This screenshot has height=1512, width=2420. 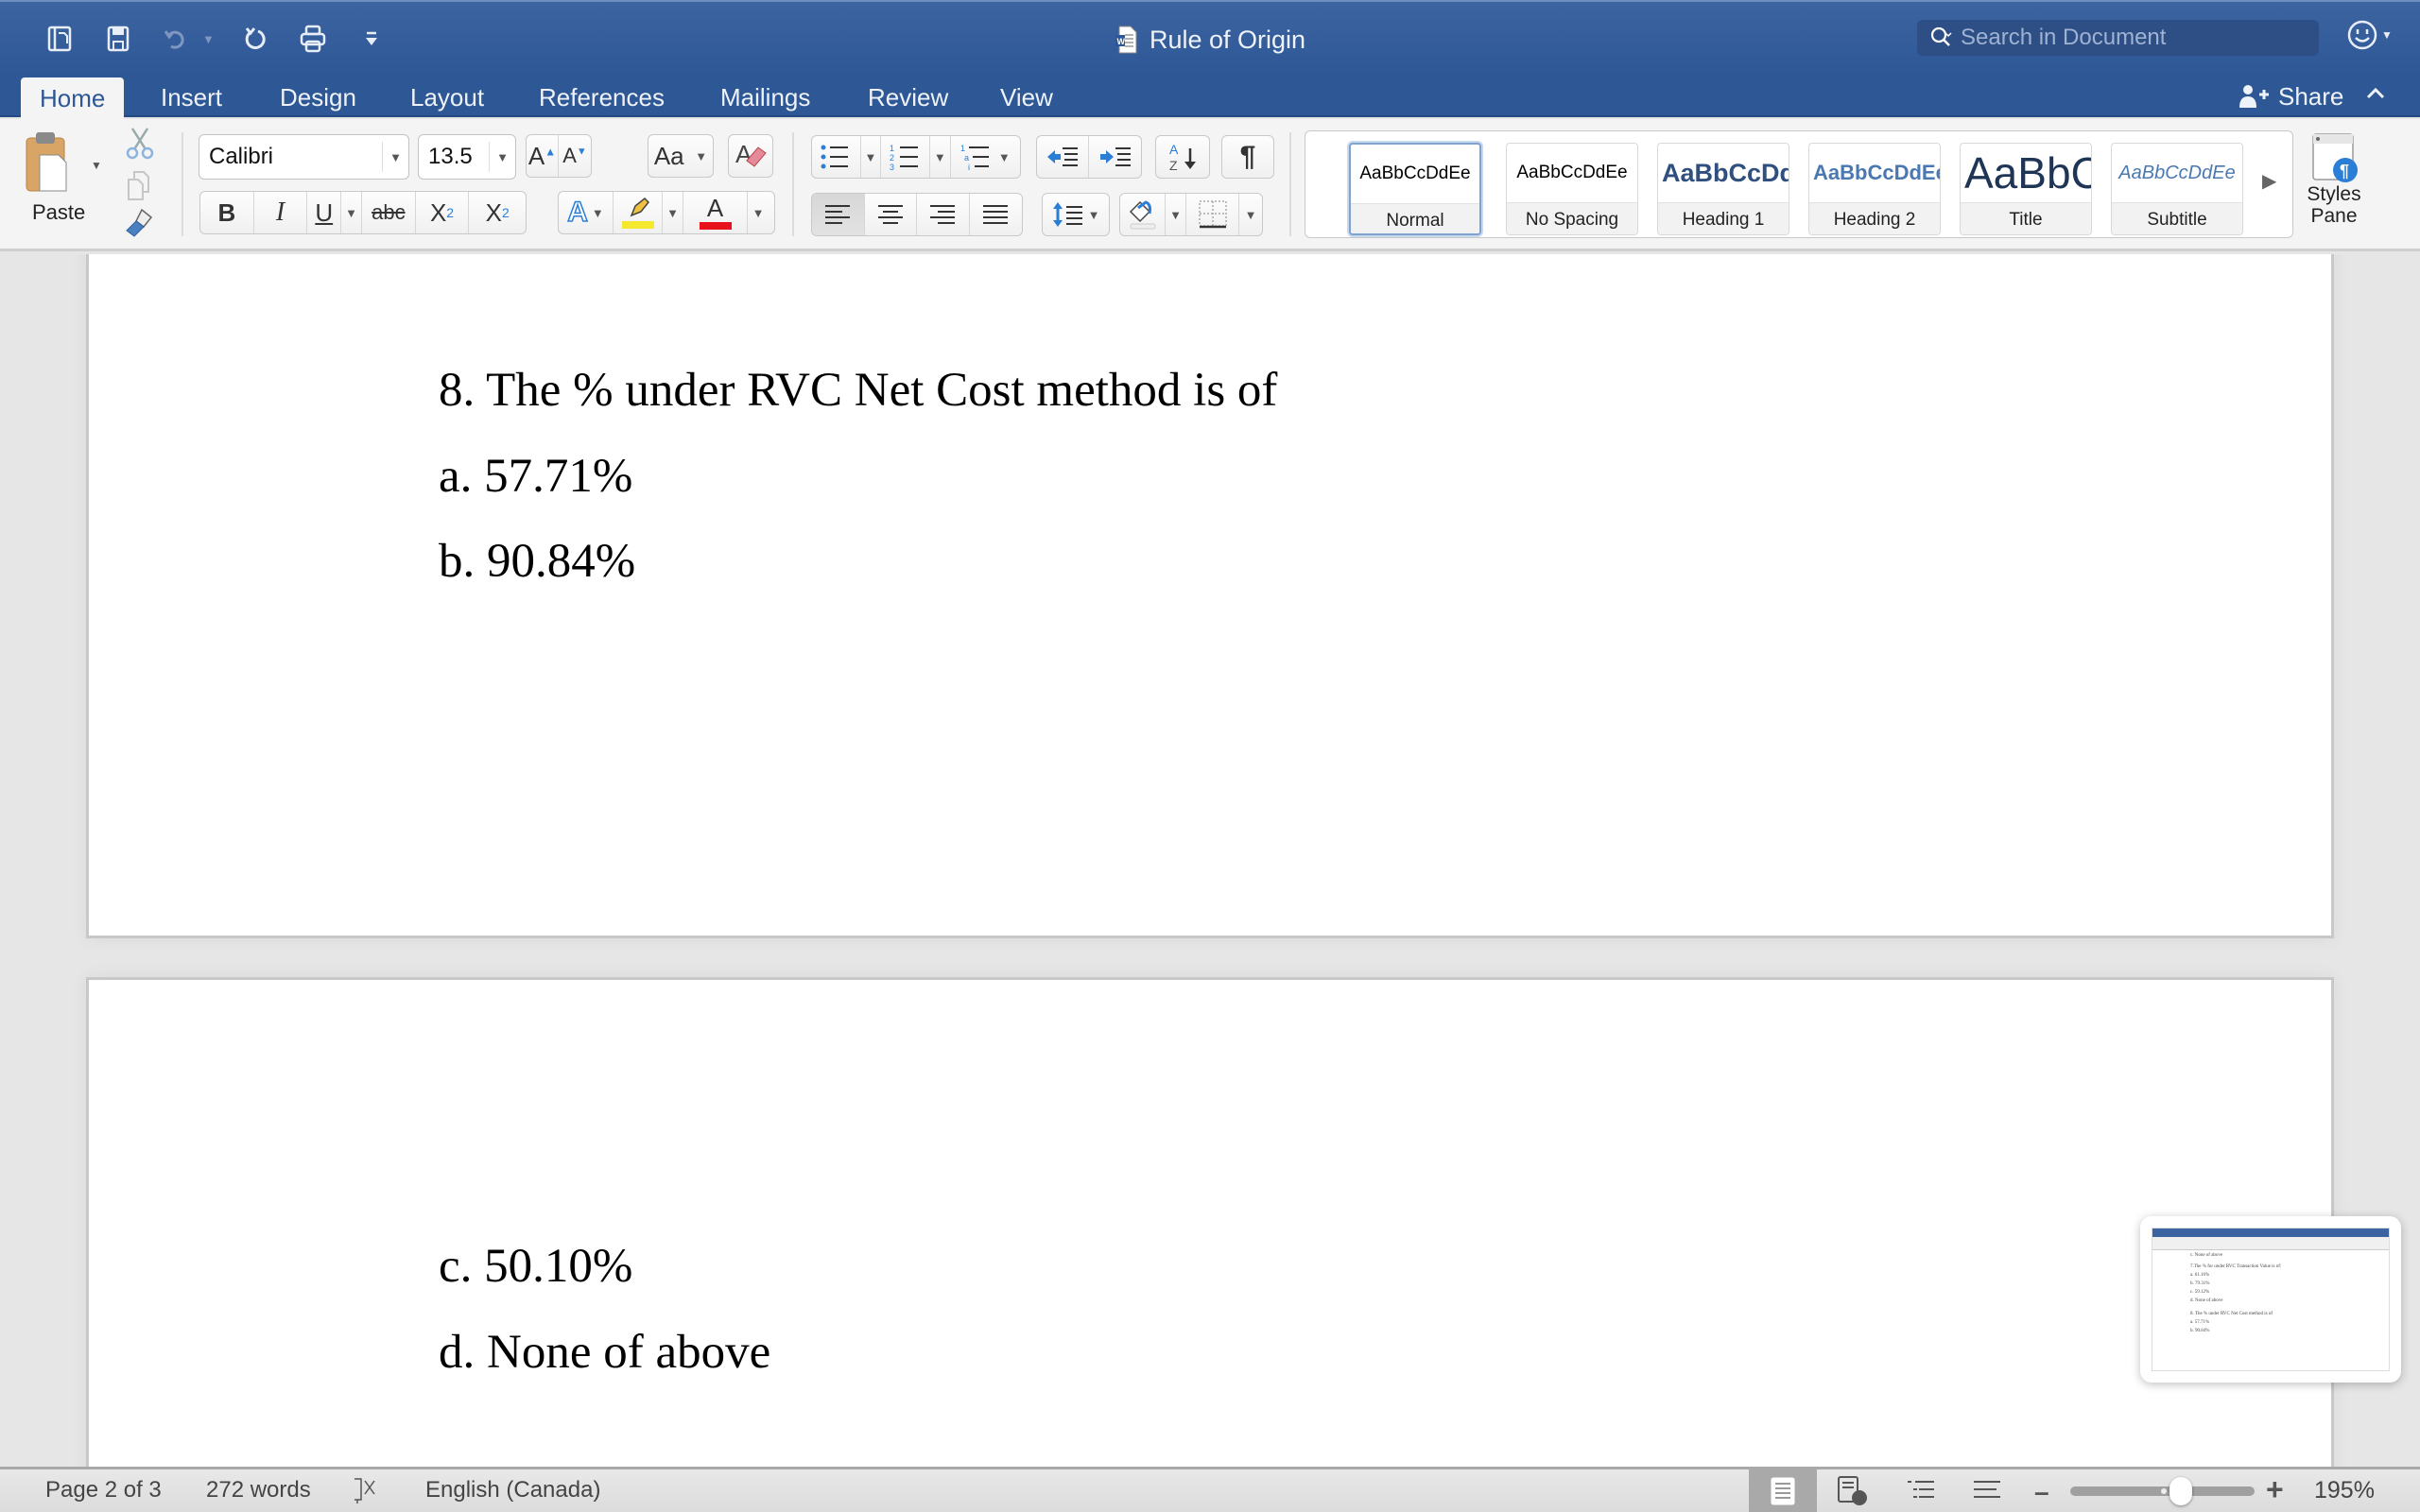 I want to click on cut-icon, so click(x=140, y=146).